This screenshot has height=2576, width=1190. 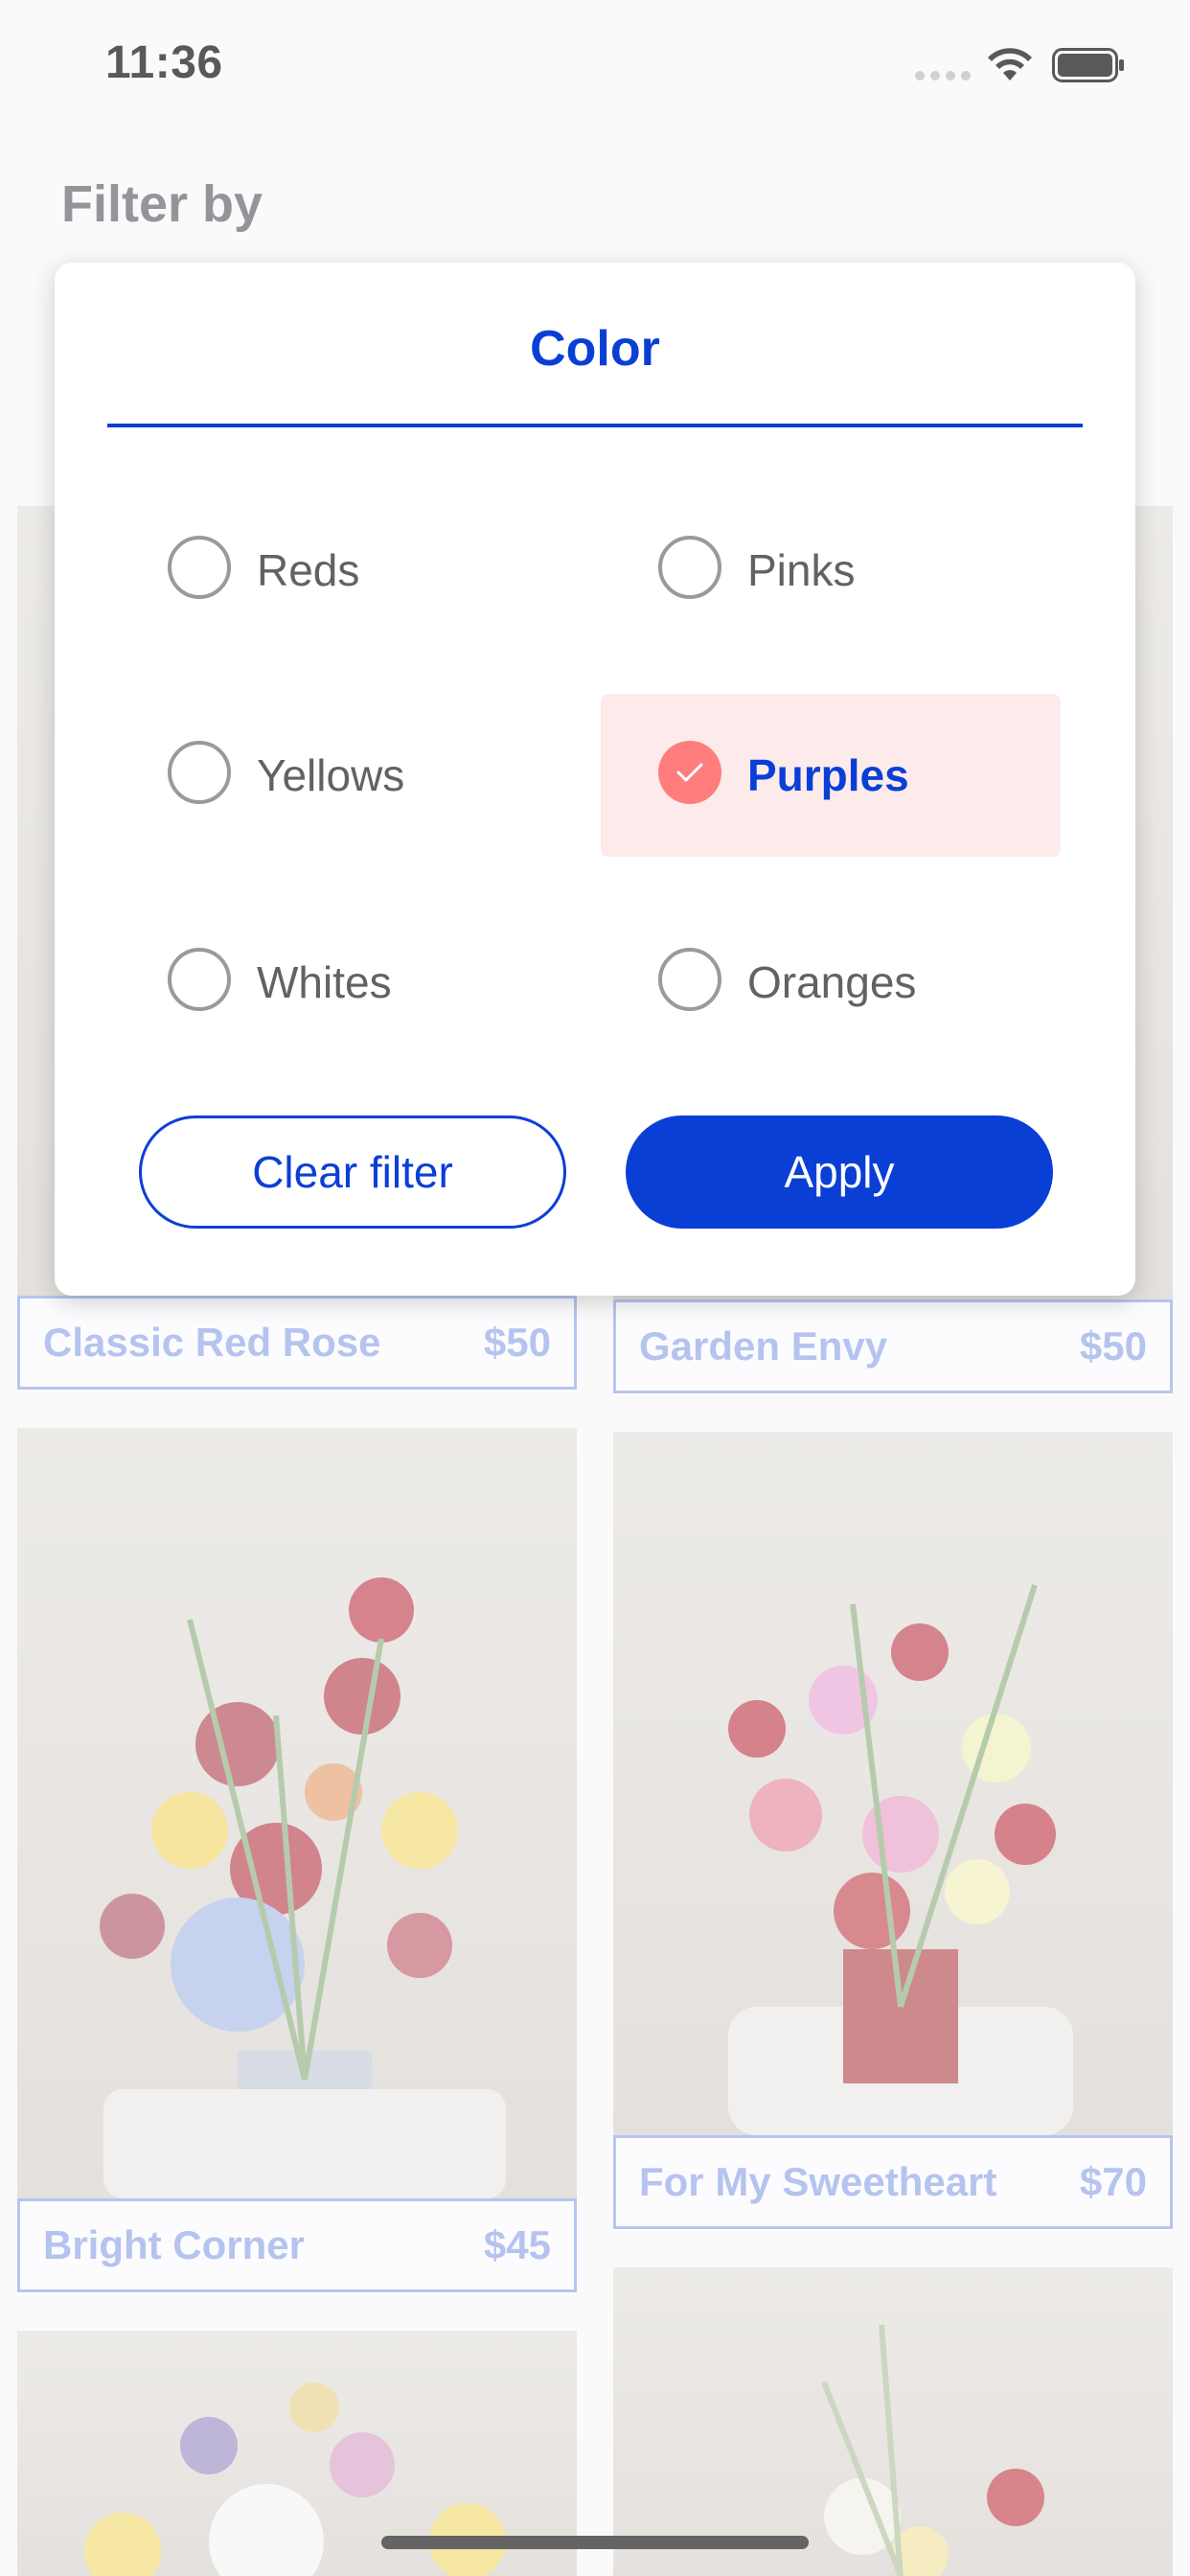 I want to click on option-yellows: Yellows, so click(x=340, y=775).